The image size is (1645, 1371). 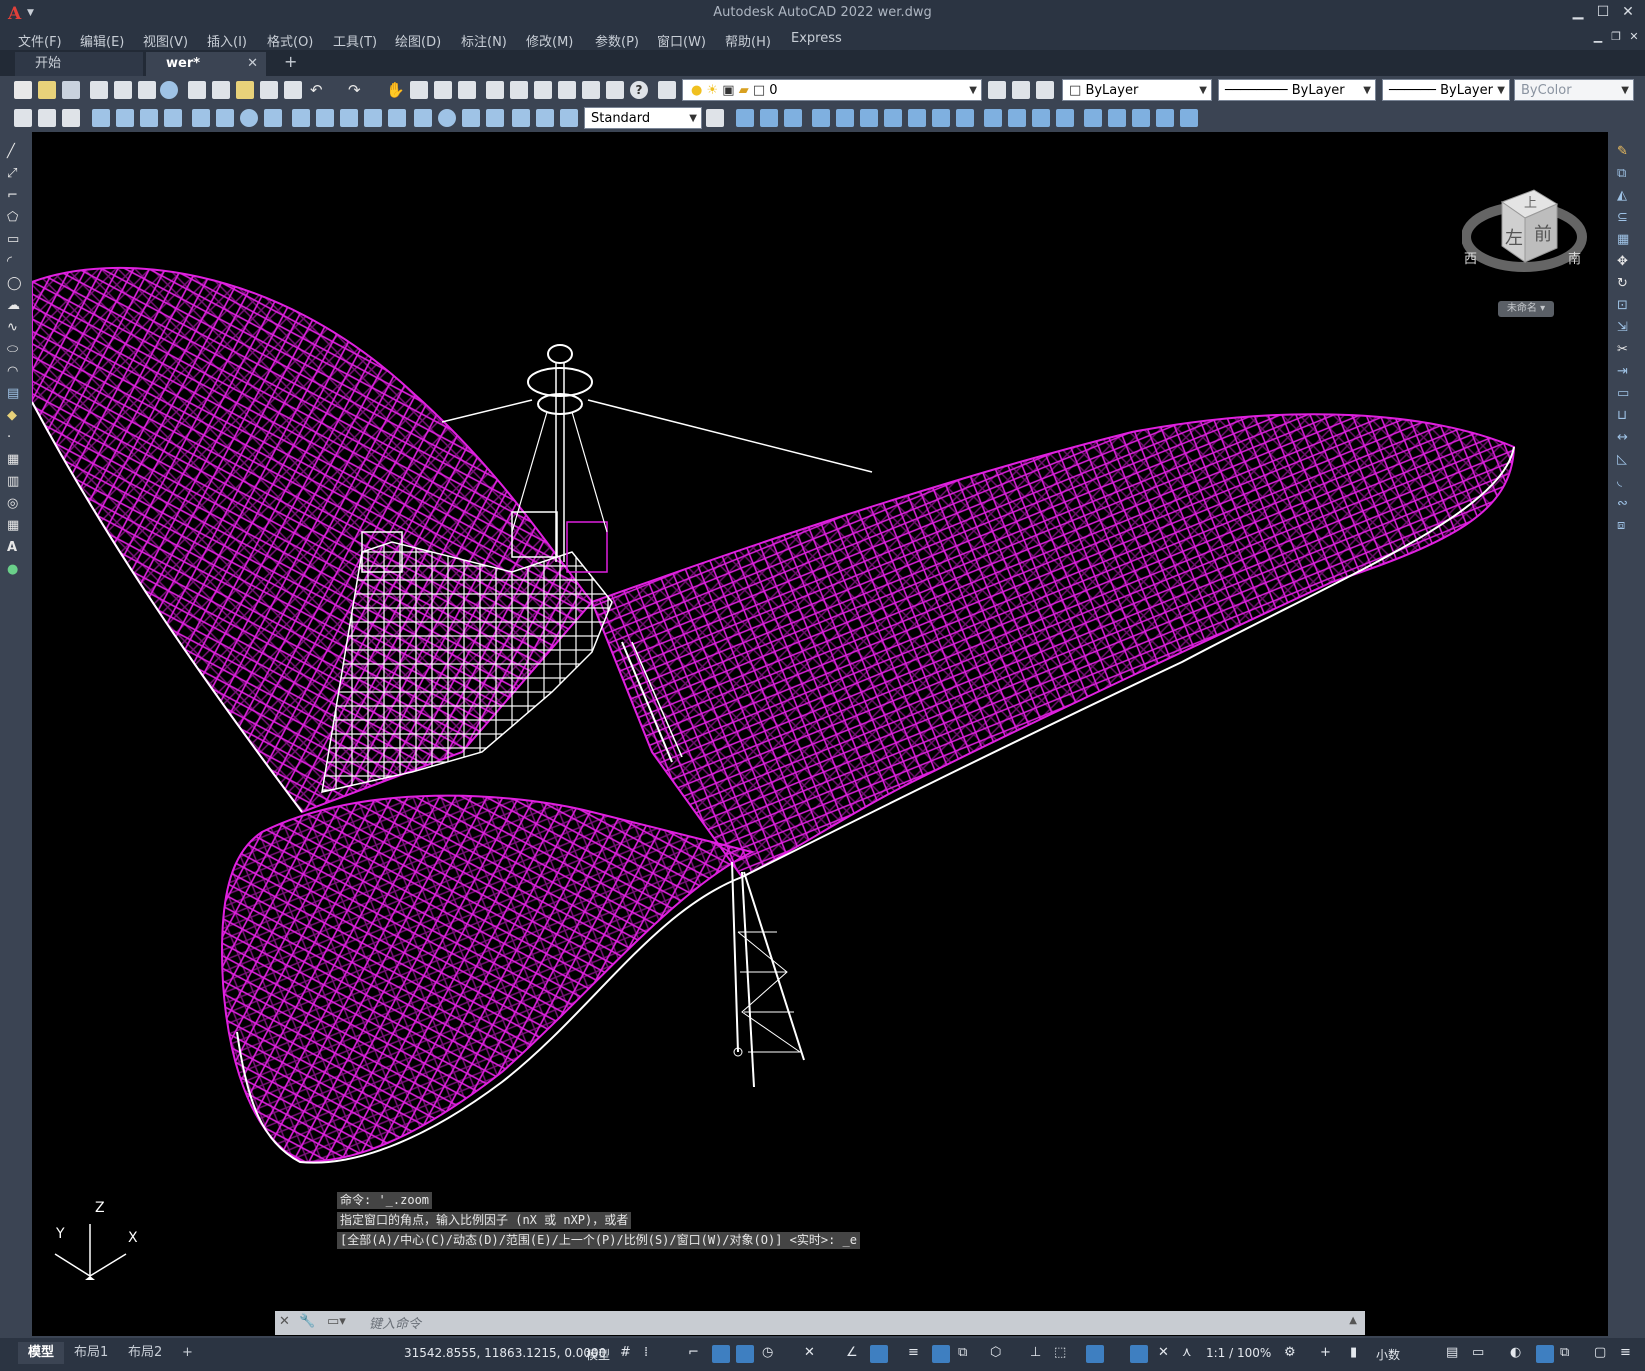 I want to click on block-editor-icon, so click(x=293, y=90).